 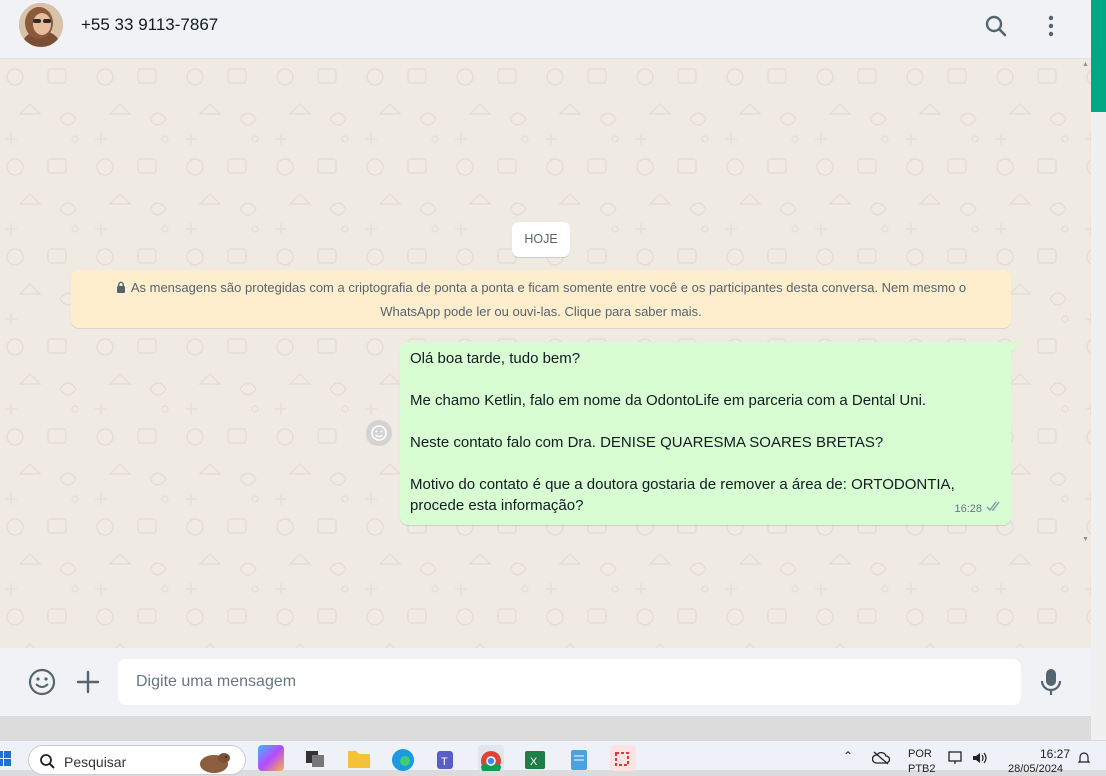 I want to click on network-icon, so click(x=956, y=760).